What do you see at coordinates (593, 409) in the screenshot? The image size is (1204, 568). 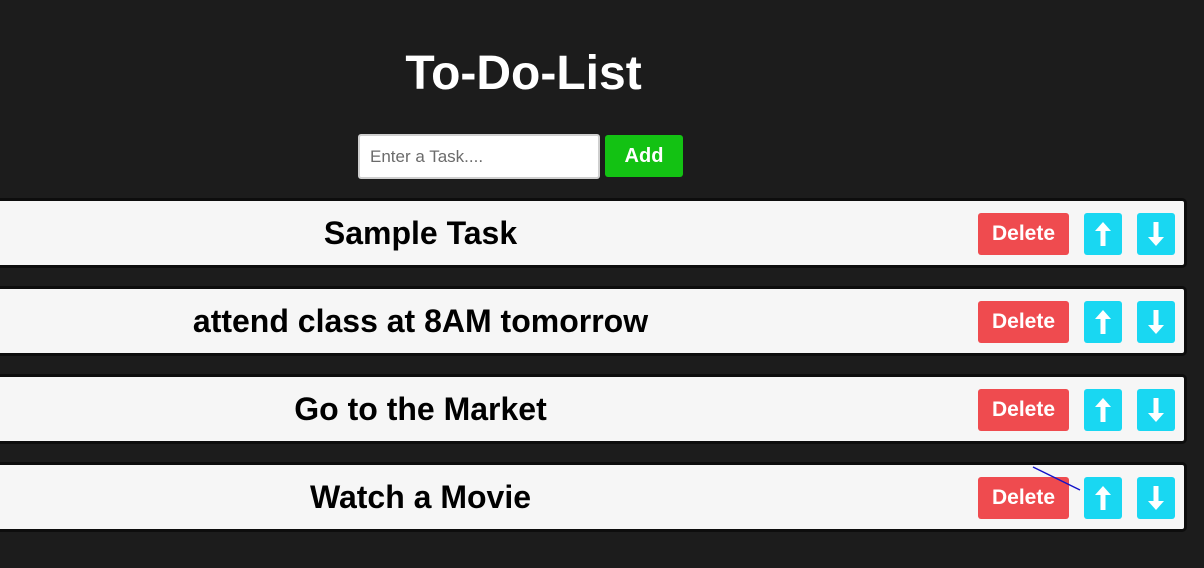 I see `task-item: Go to the Market Delete` at bounding box center [593, 409].